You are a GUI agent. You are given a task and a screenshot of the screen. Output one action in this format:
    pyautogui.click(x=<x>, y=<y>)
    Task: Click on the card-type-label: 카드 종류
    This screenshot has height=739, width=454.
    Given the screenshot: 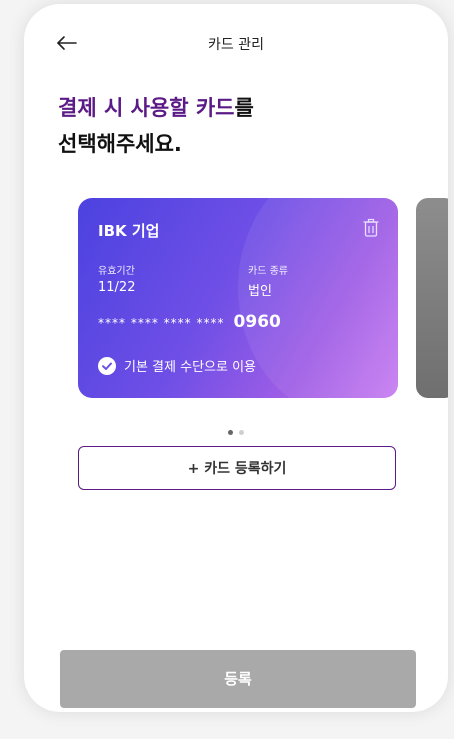 What is the action you would take?
    pyautogui.click(x=268, y=271)
    